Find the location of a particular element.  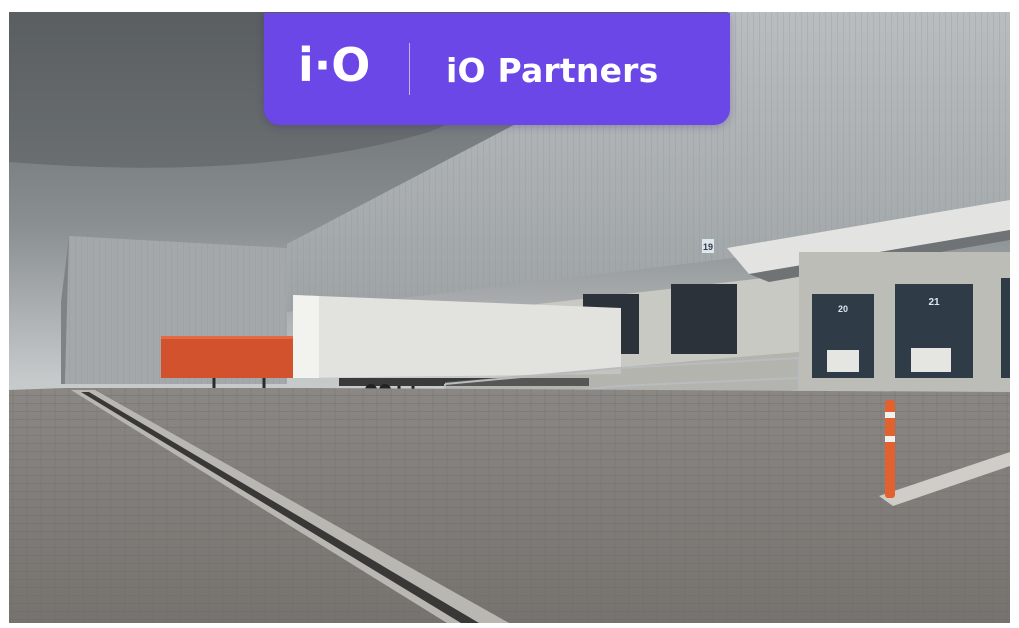

dock-number: 20 is located at coordinates (843, 309).